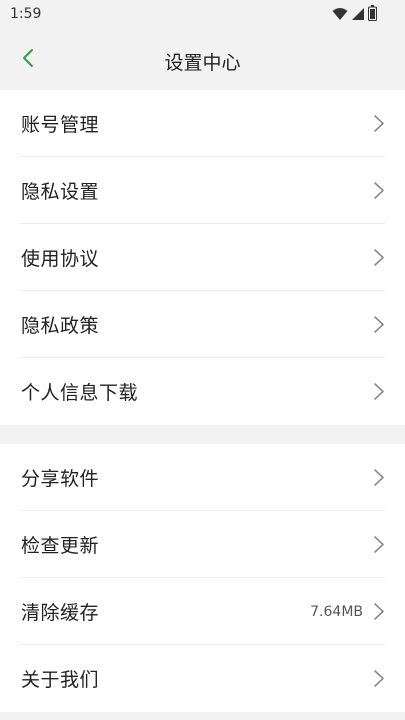 This screenshot has width=405, height=720. I want to click on wifi-icon, so click(340, 15).